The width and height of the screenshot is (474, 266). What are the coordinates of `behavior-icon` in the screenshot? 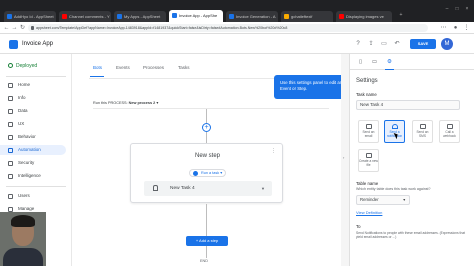 It's located at (10, 137).